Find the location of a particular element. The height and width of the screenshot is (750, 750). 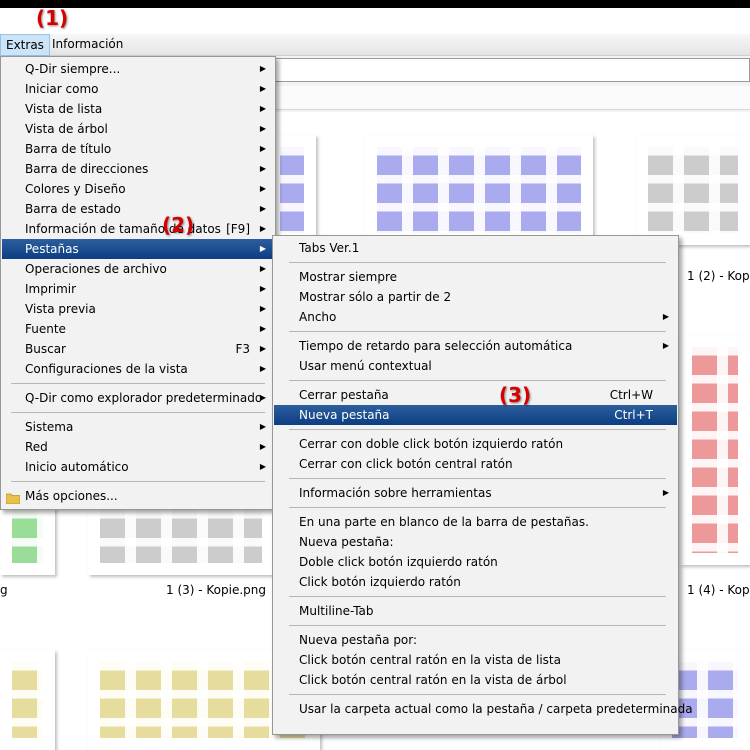

extras-menu-item: Vista previa ▶ is located at coordinates (138, 309).